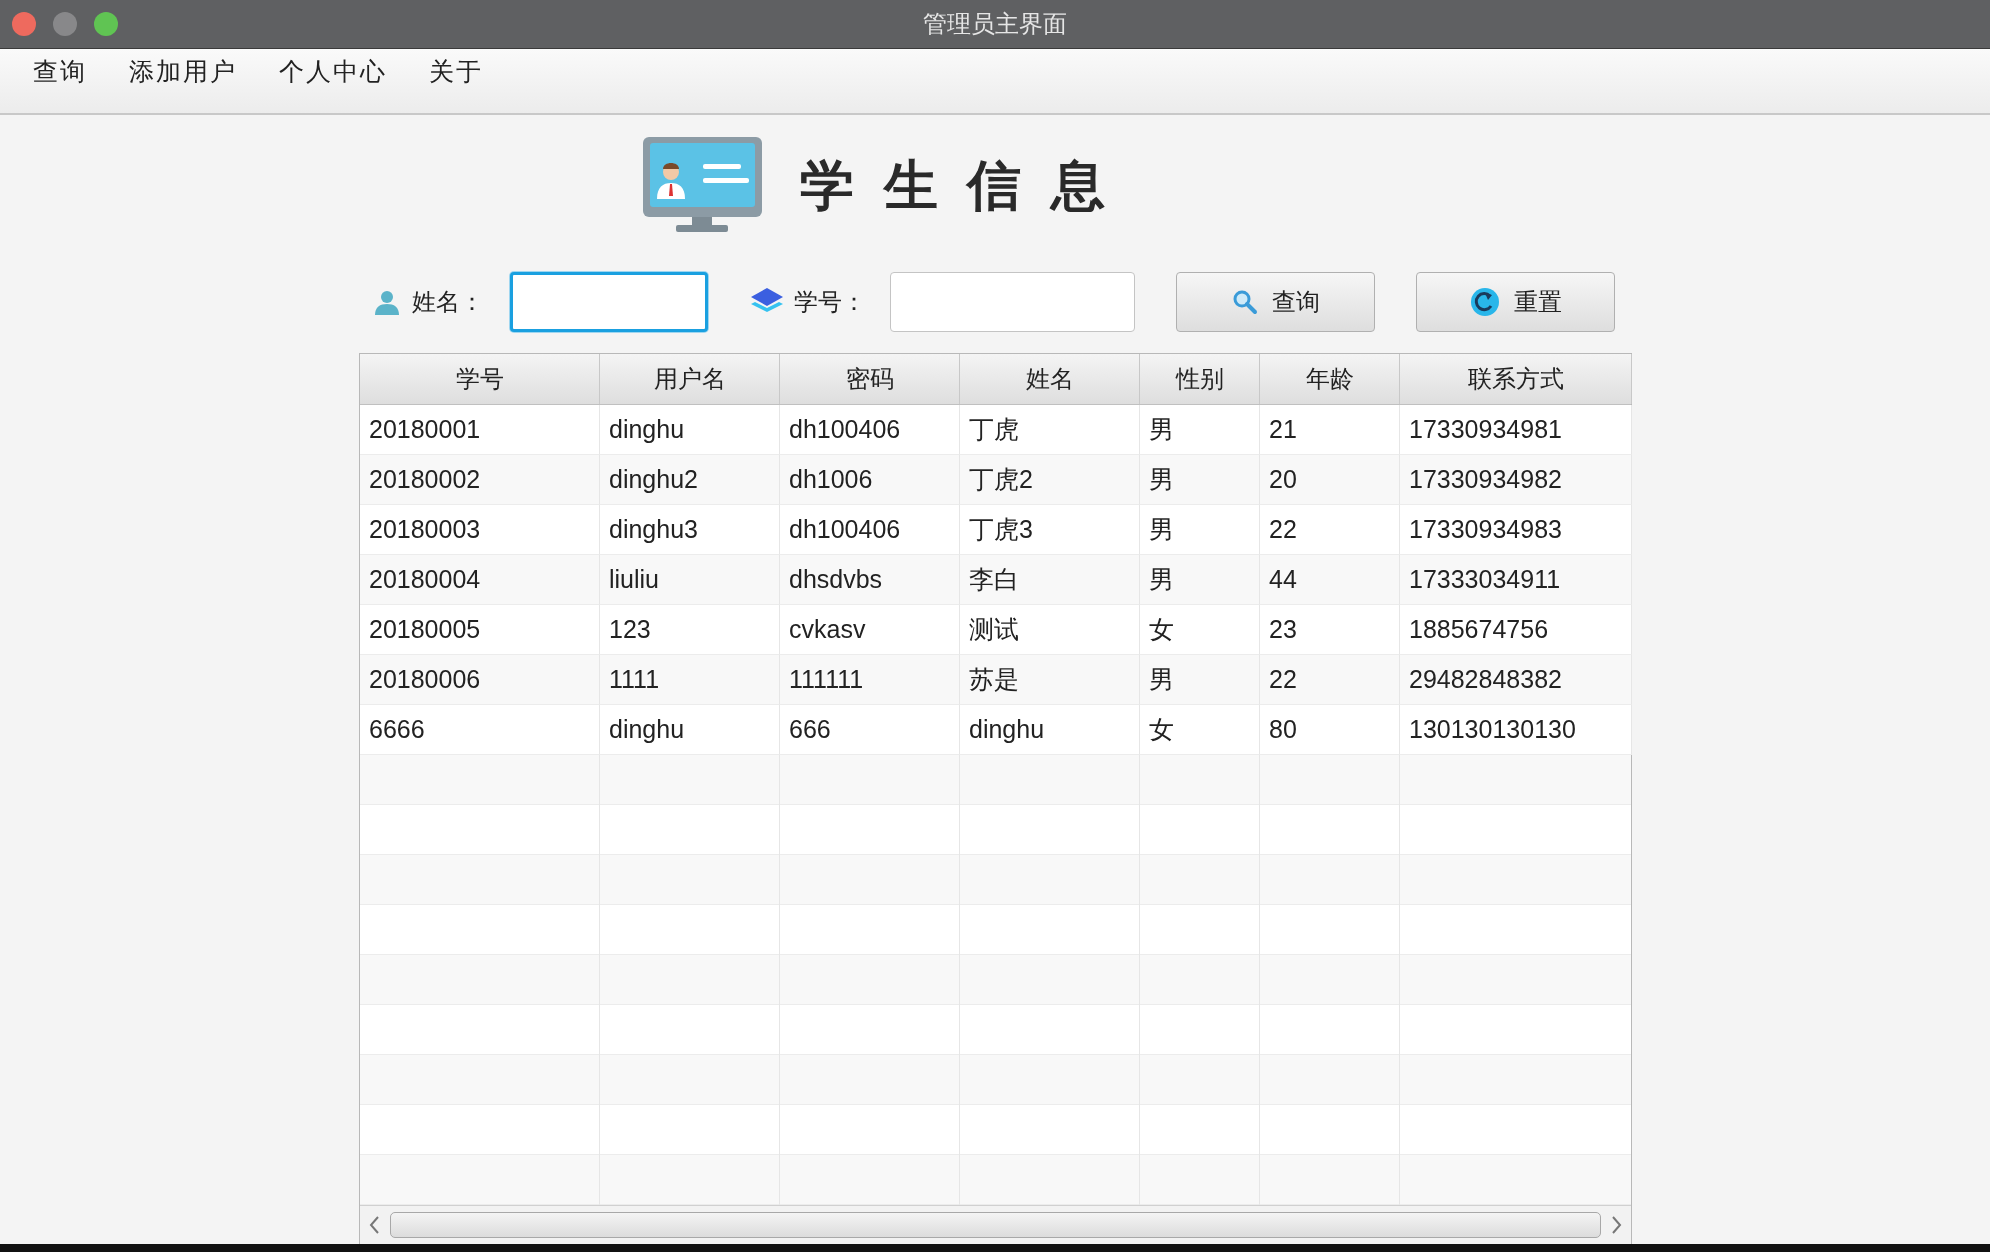 This screenshot has height=1252, width=1990. Describe the element at coordinates (1479, 629) in the screenshot. I see `table-cell: 1885674756` at that location.